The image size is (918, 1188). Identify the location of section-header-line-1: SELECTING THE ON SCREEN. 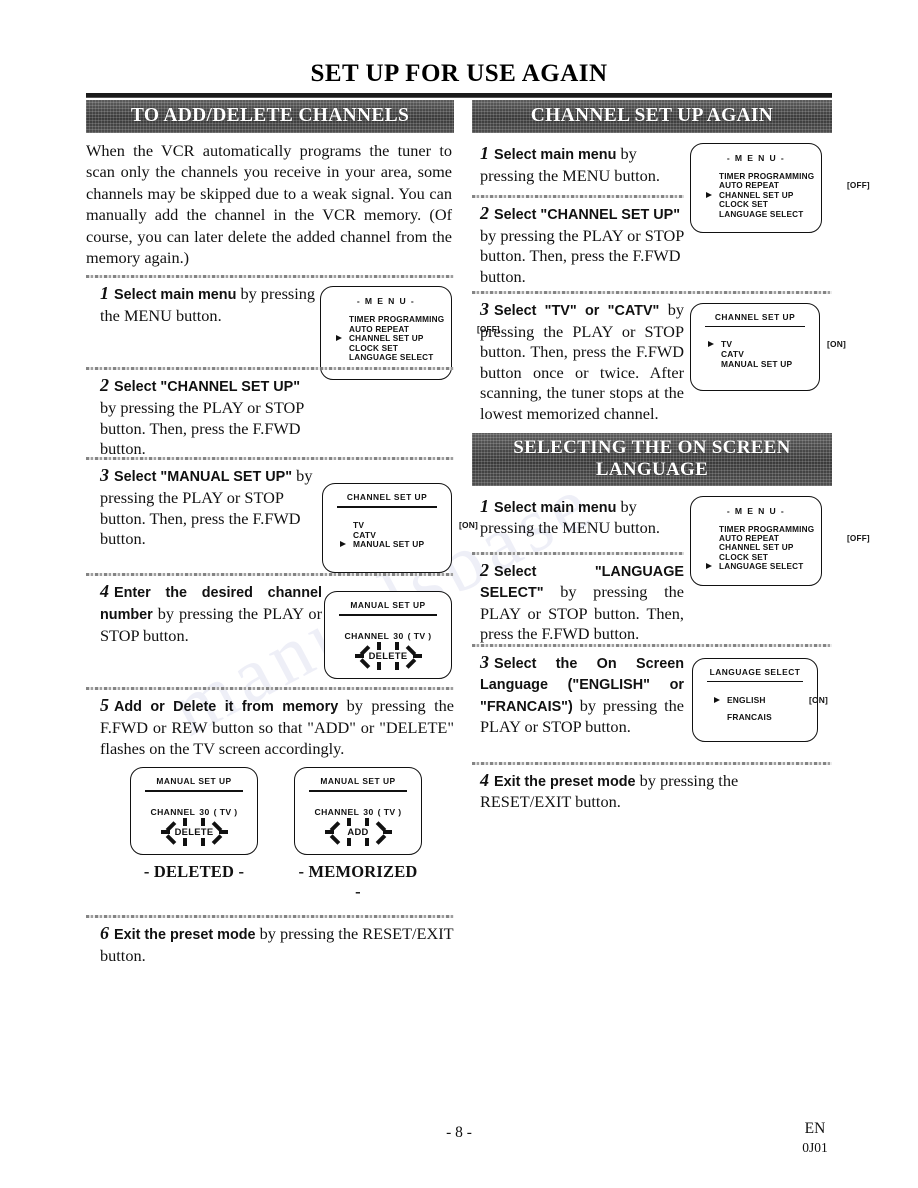
(652, 447).